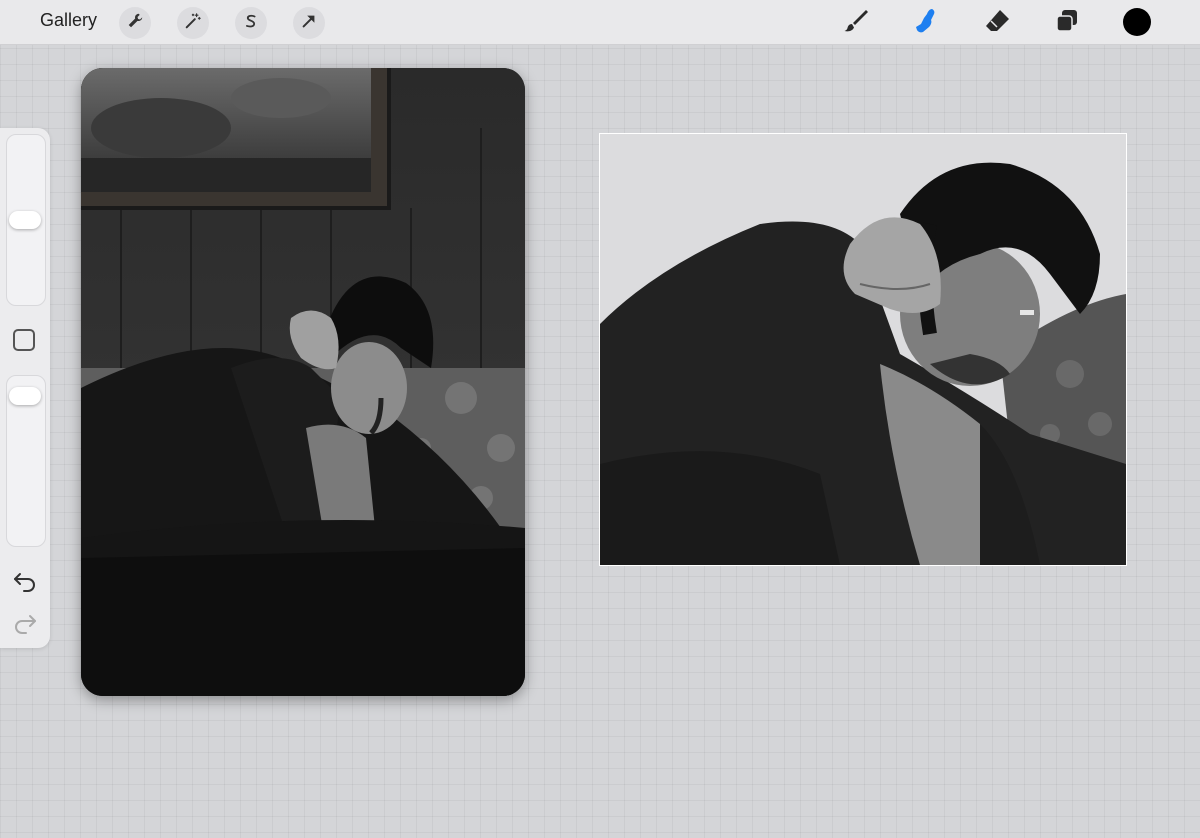 The width and height of the screenshot is (1200, 838). I want to click on selection-s-icon, so click(251, 23).